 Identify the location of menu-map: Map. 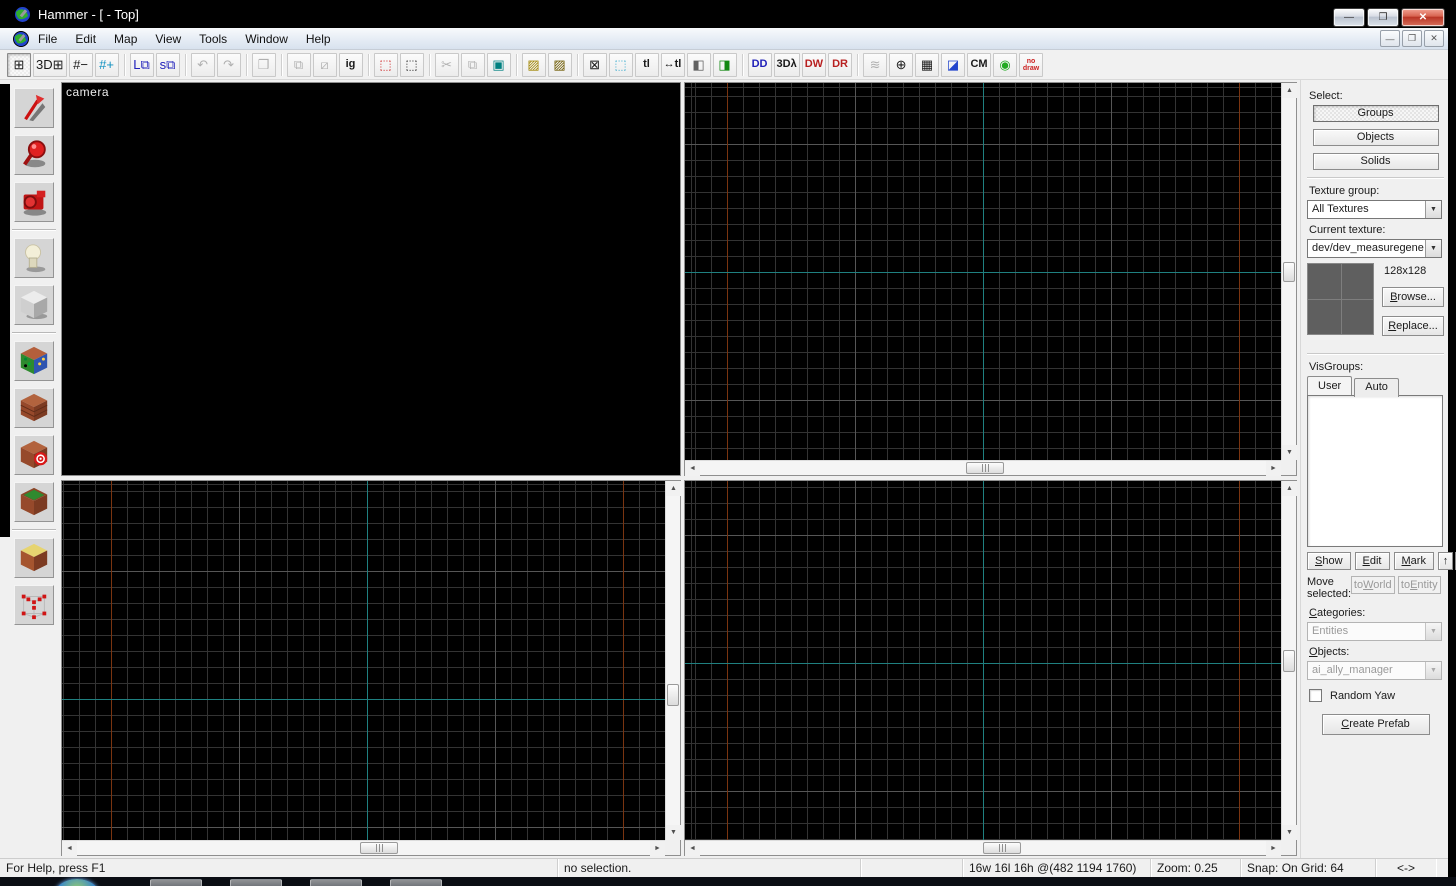
(125, 39).